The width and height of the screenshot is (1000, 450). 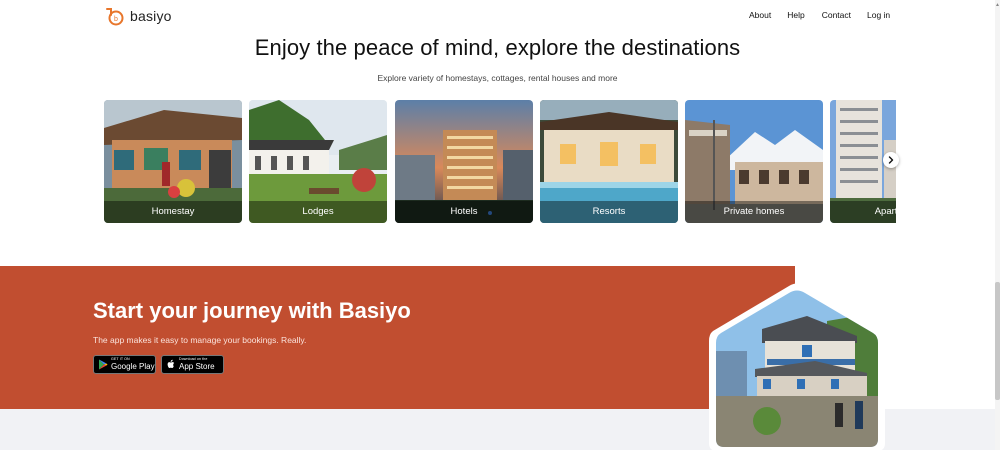 I want to click on app-store-label: App Store, so click(x=197, y=366).